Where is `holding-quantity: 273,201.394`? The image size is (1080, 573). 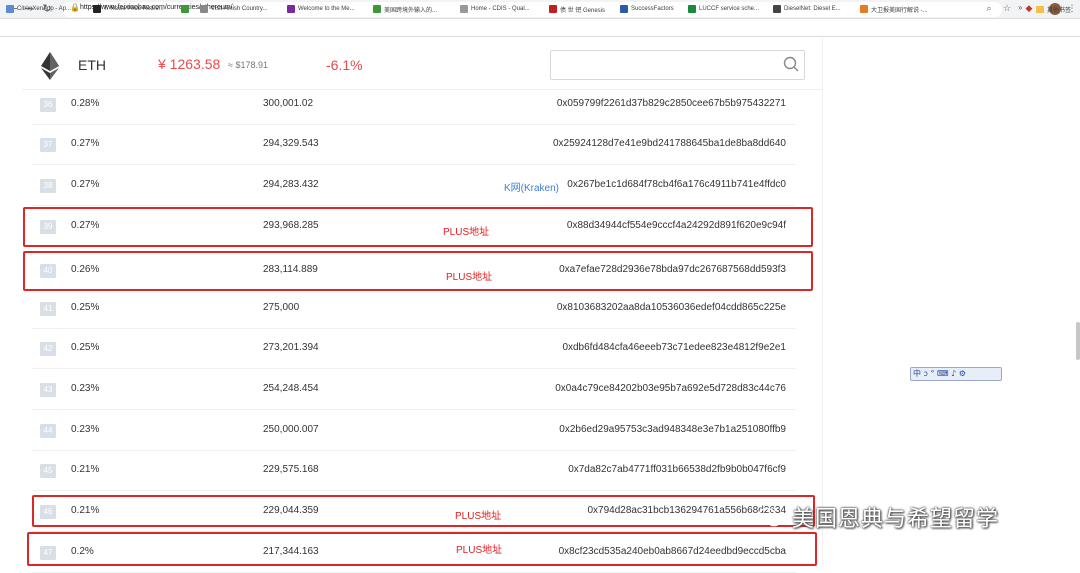
holding-quantity: 273,201.394 is located at coordinates (291, 347).